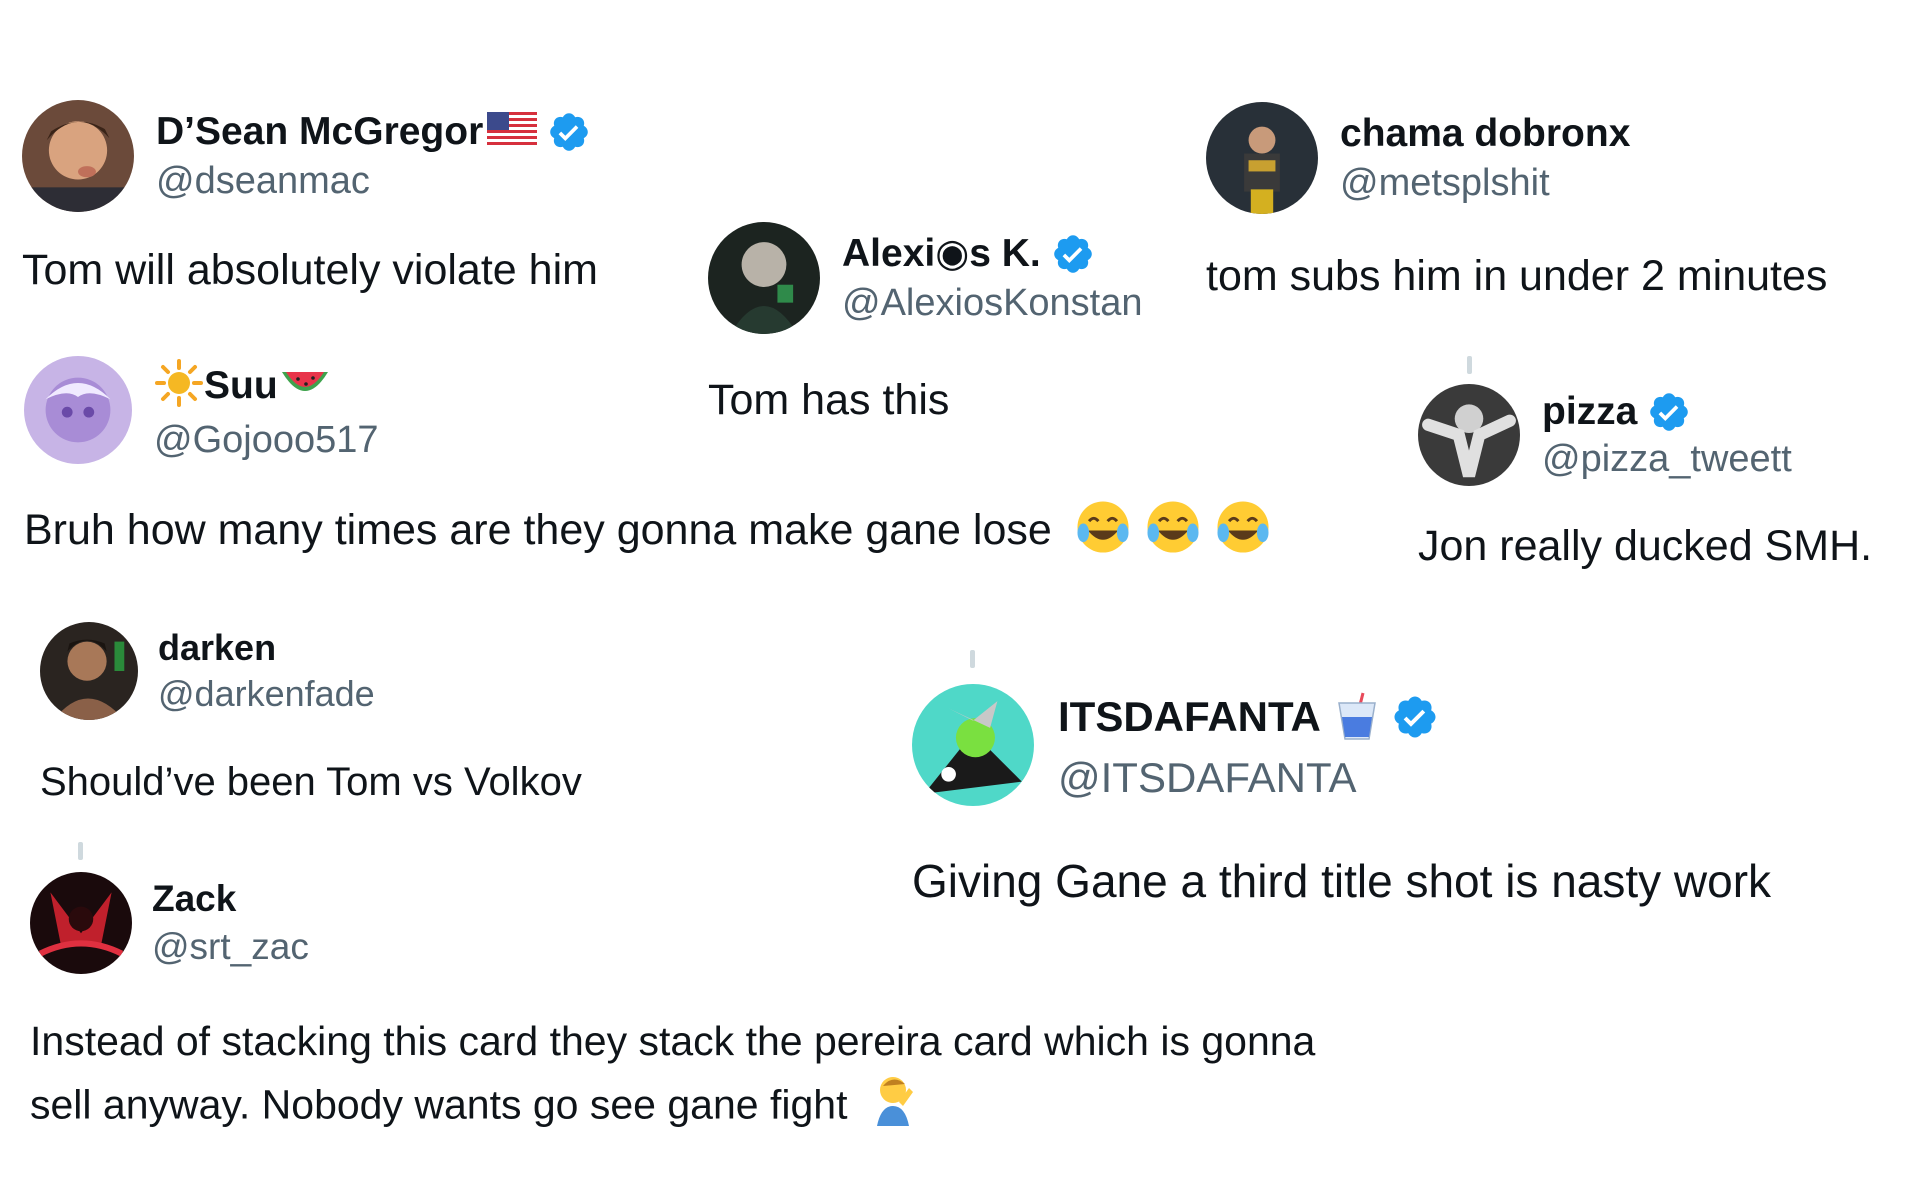 The width and height of the screenshot is (1920, 1200). What do you see at coordinates (266, 694) in the screenshot?
I see `handle: @darkenfade` at bounding box center [266, 694].